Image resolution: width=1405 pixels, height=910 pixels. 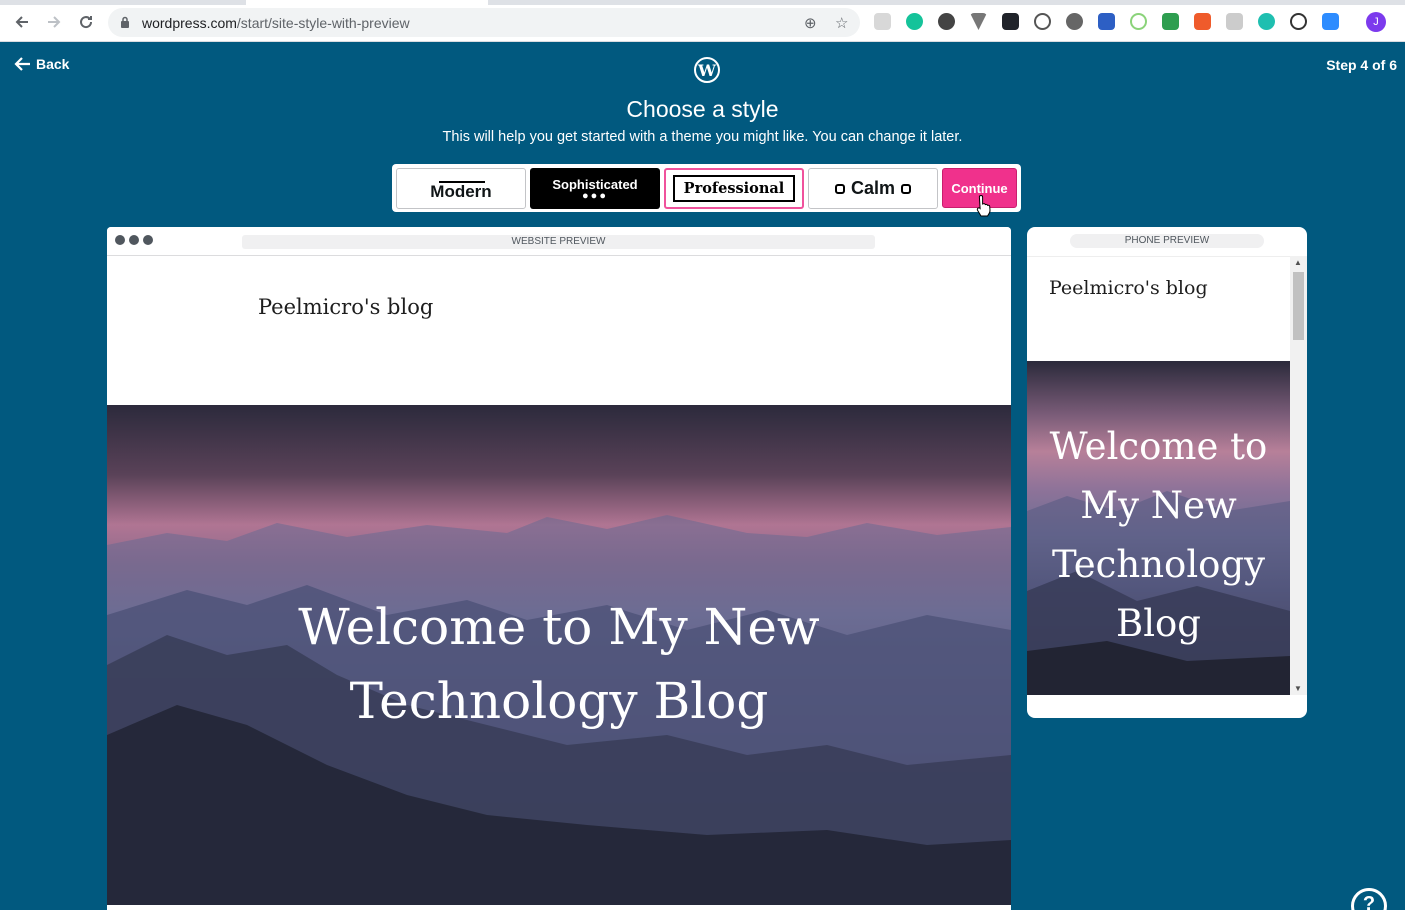 I want to click on style-option-professional: Professional, so click(x=734, y=188).